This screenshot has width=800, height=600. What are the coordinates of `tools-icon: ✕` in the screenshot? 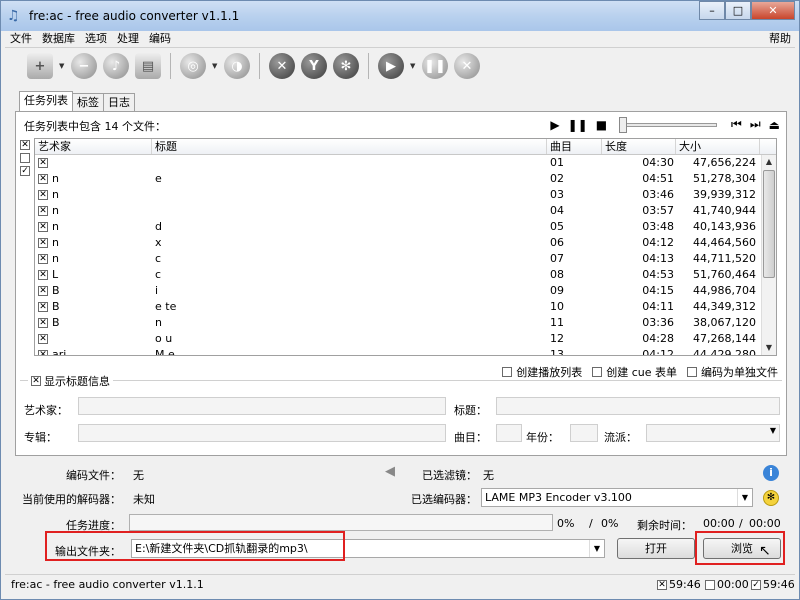 It's located at (282, 66).